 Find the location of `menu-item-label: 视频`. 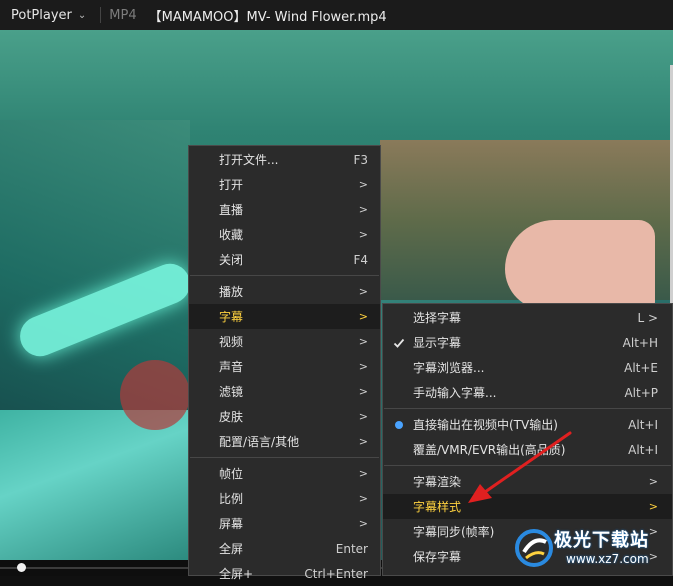

menu-item-label: 视频 is located at coordinates (231, 342).